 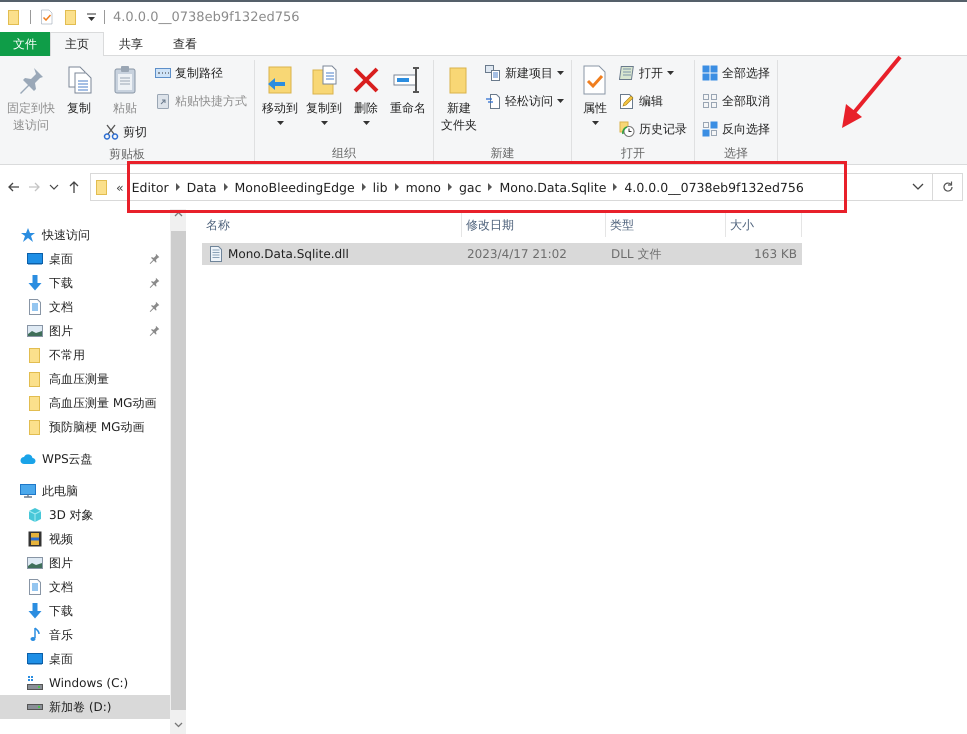 What do you see at coordinates (201, 73) in the screenshot?
I see `ribbon-button: 复制路径` at bounding box center [201, 73].